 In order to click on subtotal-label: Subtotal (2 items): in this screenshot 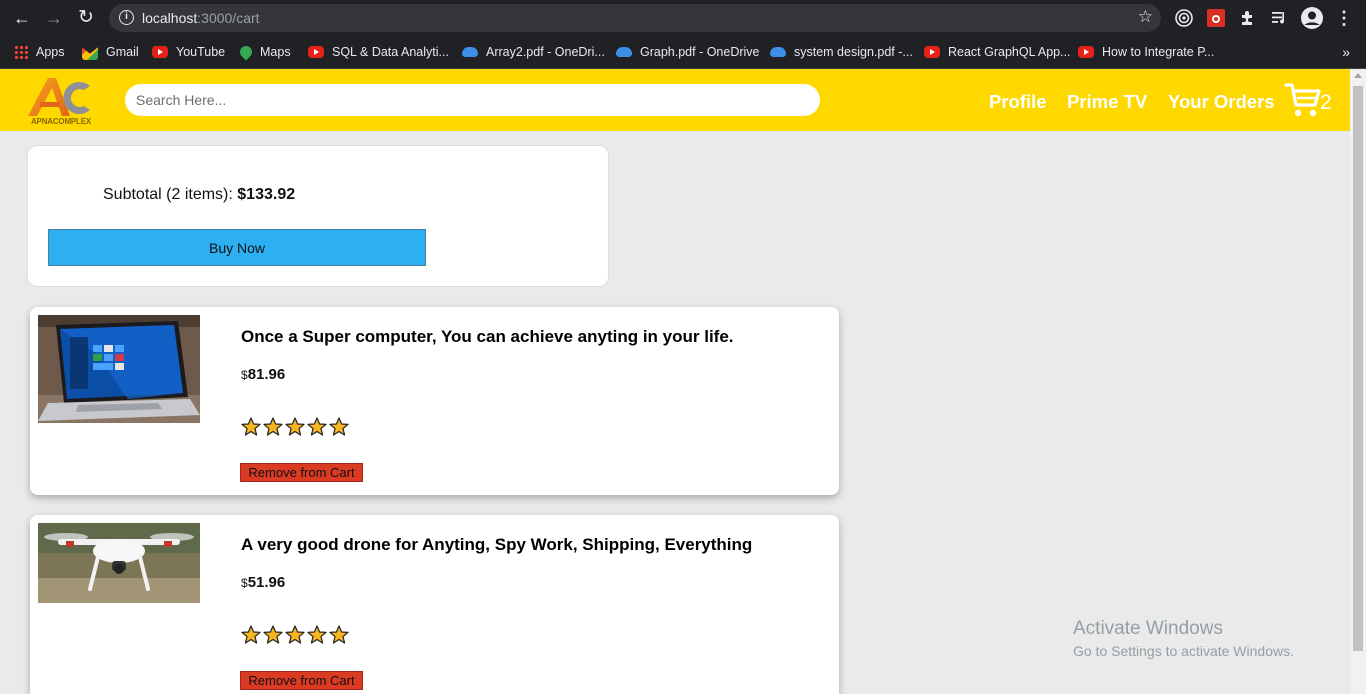, I will do `click(168, 194)`.